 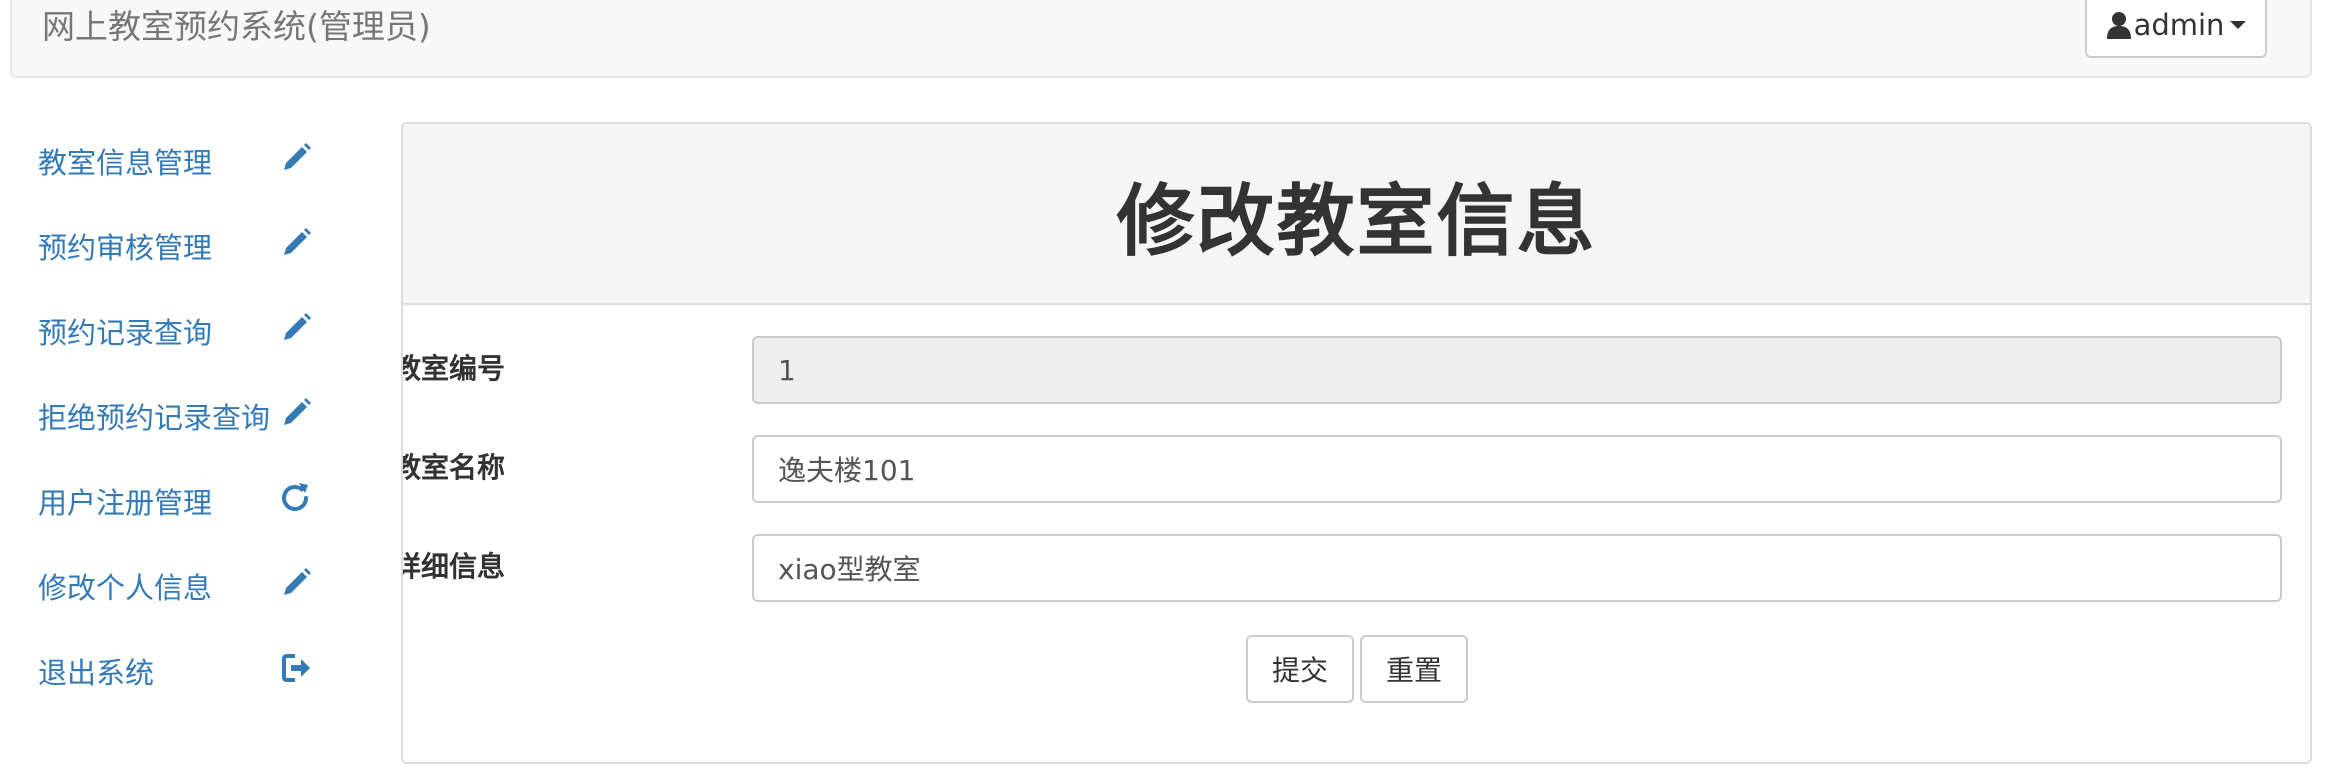 I want to click on sidebar-item-label: 预约审核管理, so click(x=125, y=248).